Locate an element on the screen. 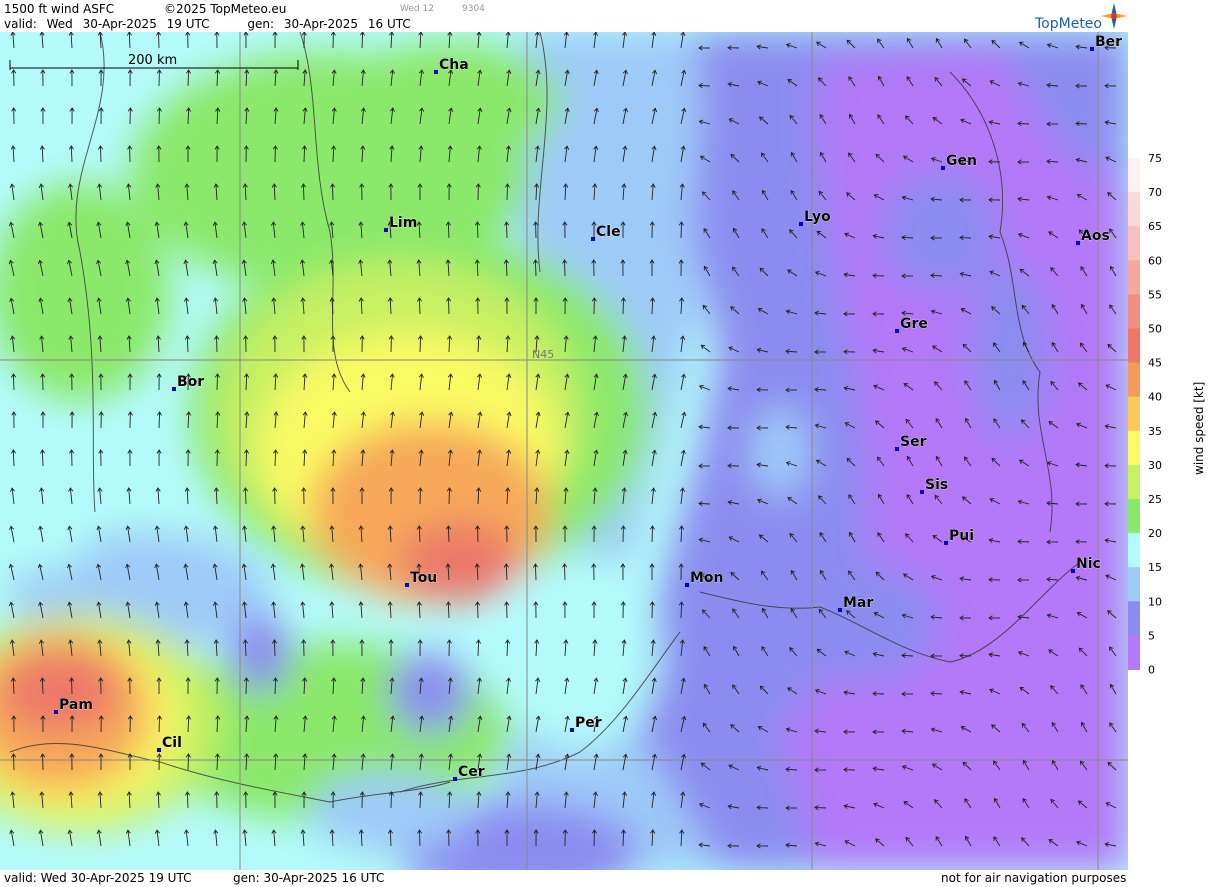  svg-text: Ber is located at coordinates (1108, 42).